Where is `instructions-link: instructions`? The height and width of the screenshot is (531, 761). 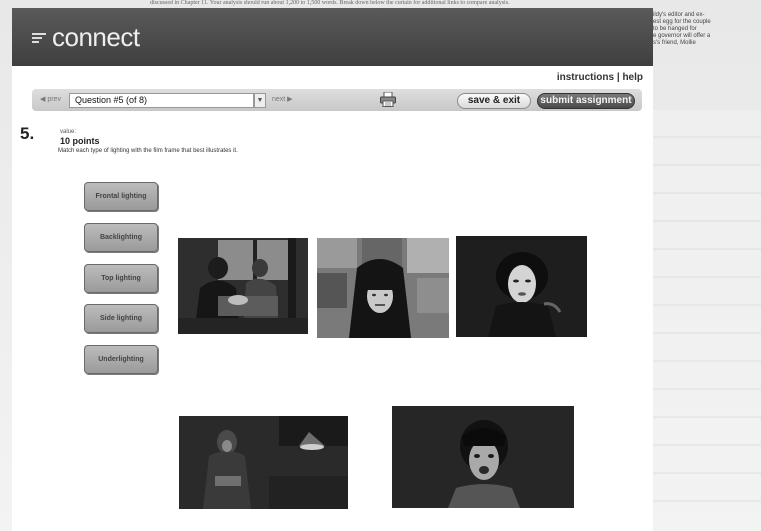 instructions-link: instructions is located at coordinates (585, 77).